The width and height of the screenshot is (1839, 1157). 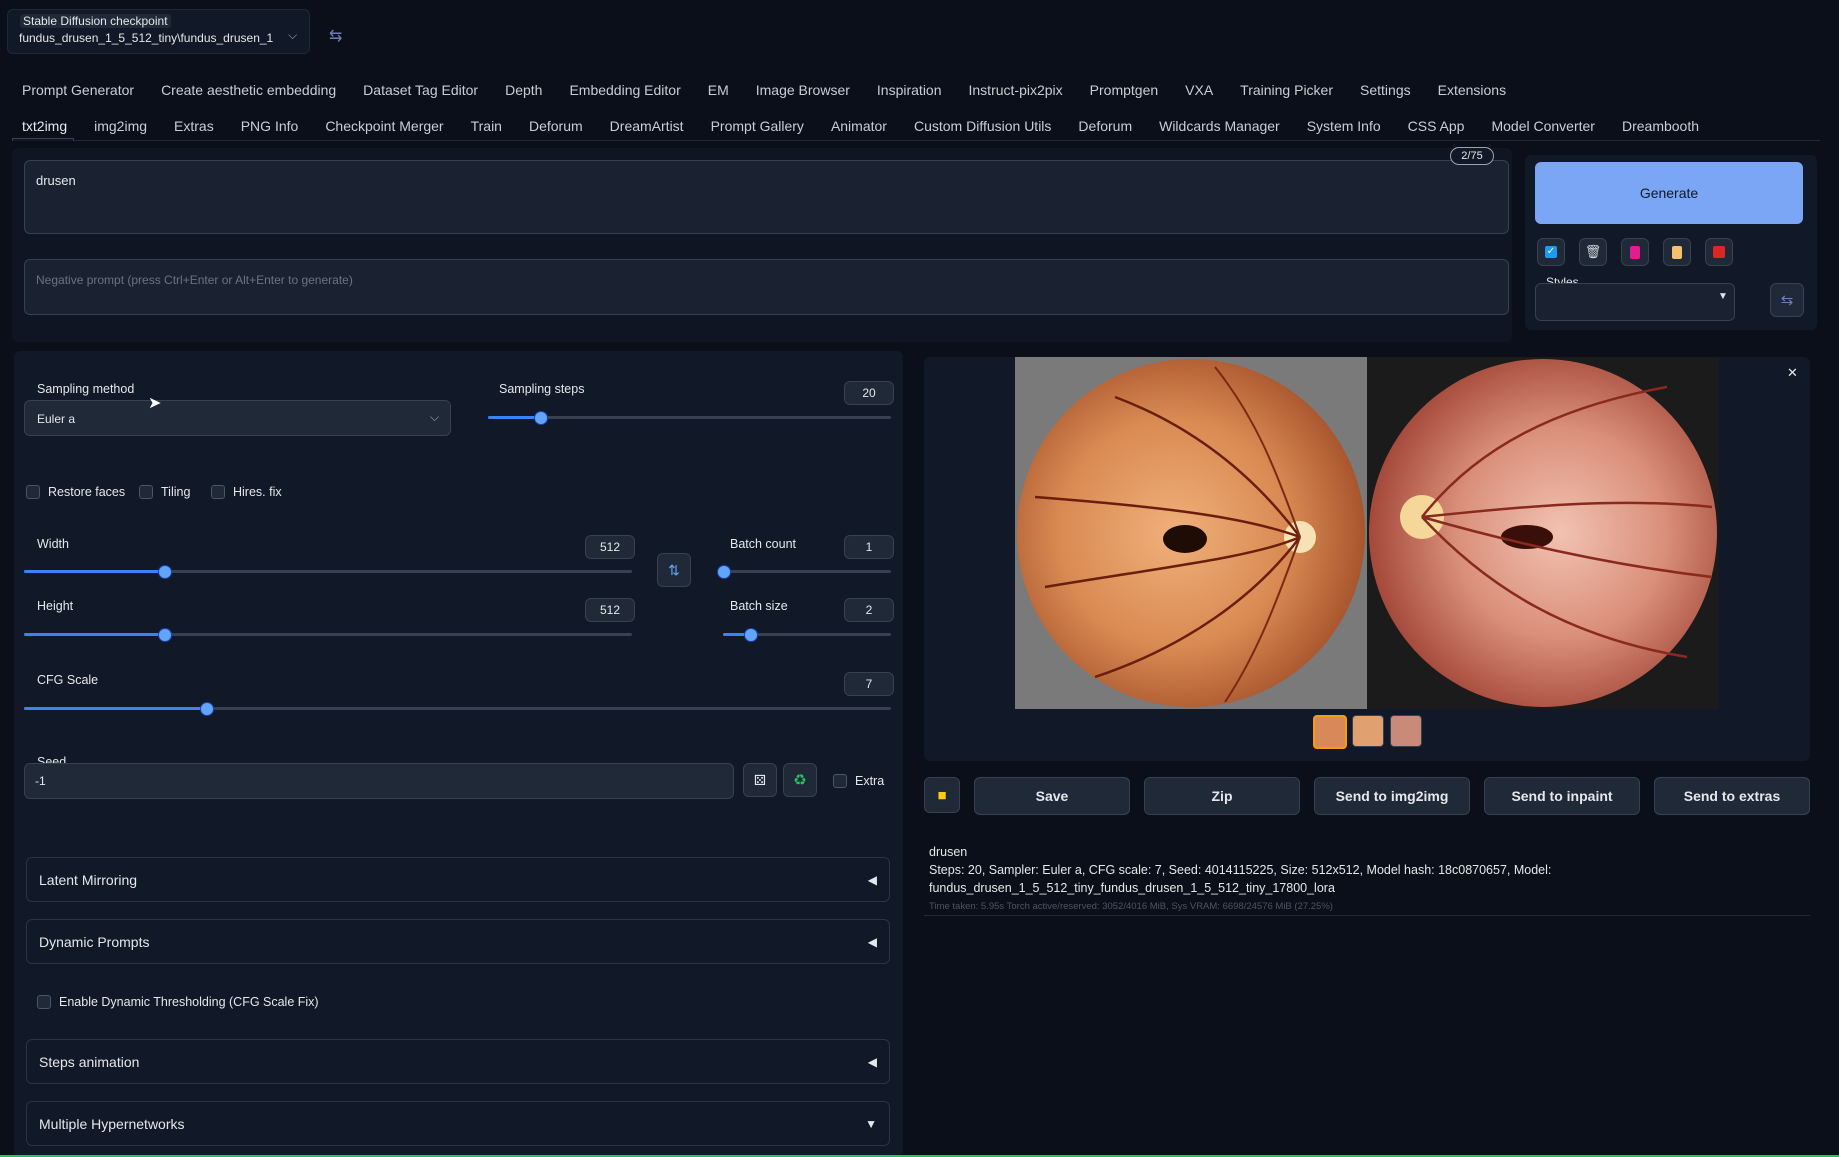 What do you see at coordinates (1206, 90) in the screenshot?
I see `tab-vxa: VXA` at bounding box center [1206, 90].